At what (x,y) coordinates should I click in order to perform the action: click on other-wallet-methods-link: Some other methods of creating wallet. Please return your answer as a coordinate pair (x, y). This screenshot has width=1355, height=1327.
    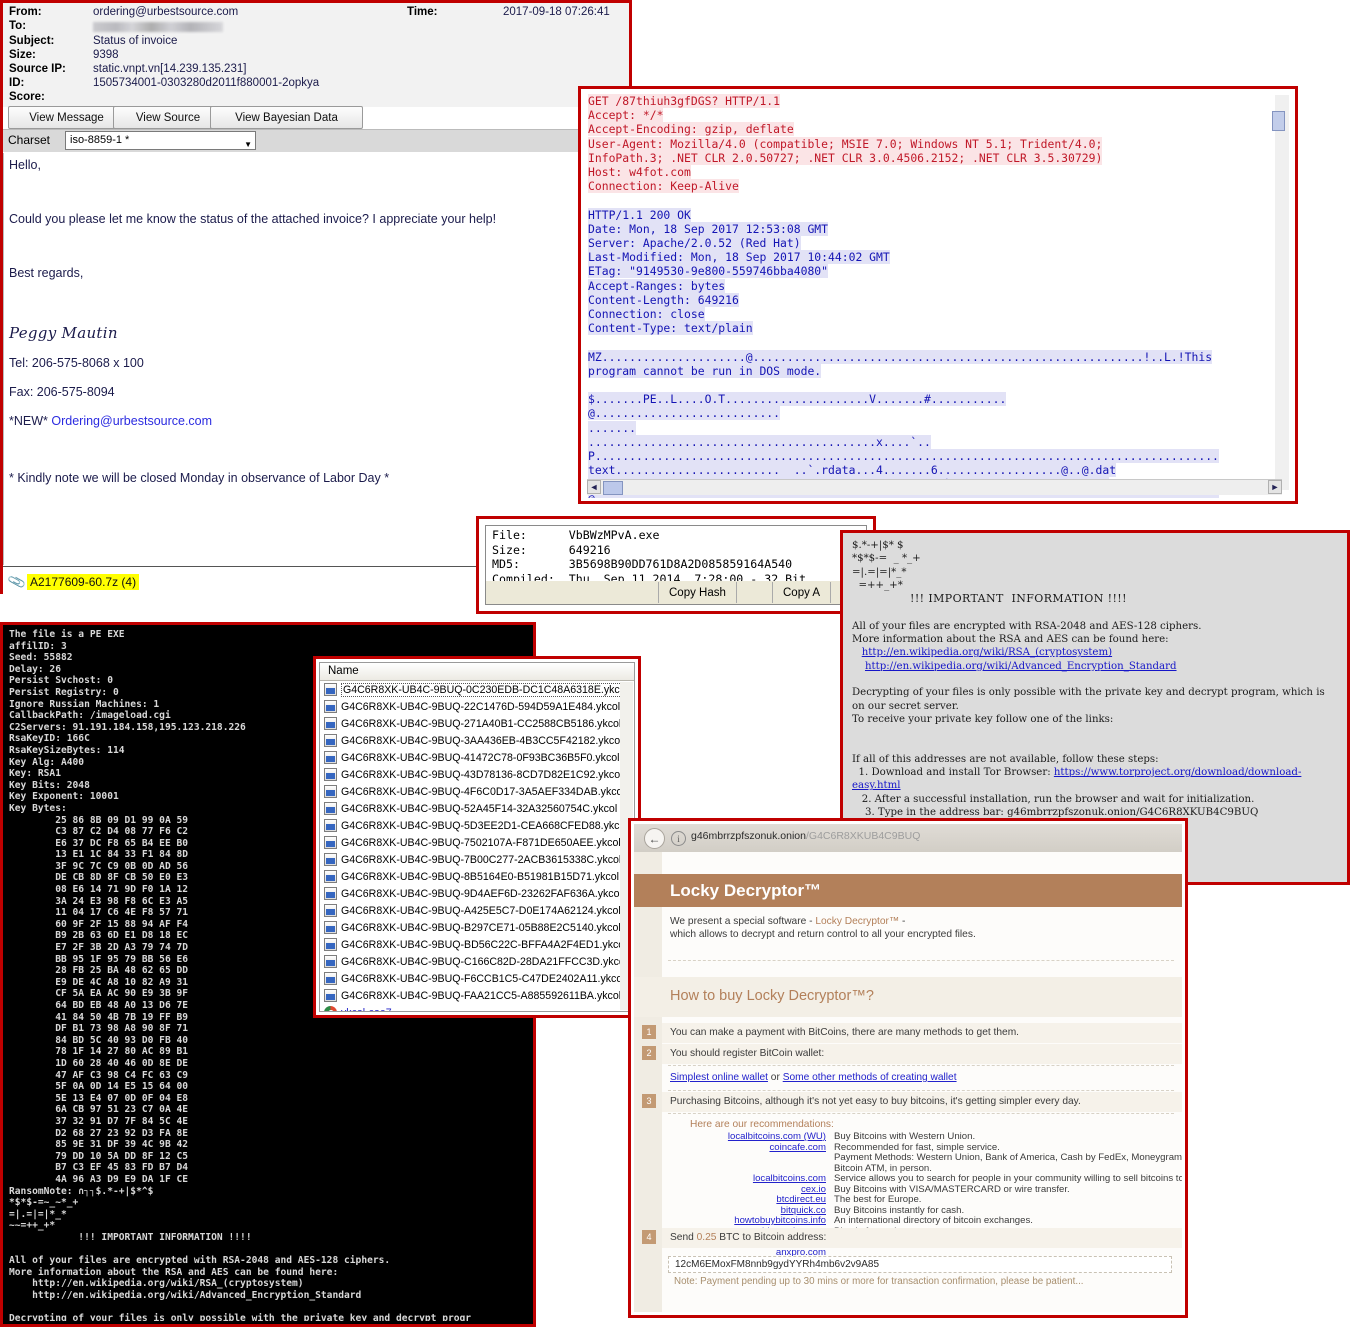
    Looking at the image, I should click on (870, 1077).